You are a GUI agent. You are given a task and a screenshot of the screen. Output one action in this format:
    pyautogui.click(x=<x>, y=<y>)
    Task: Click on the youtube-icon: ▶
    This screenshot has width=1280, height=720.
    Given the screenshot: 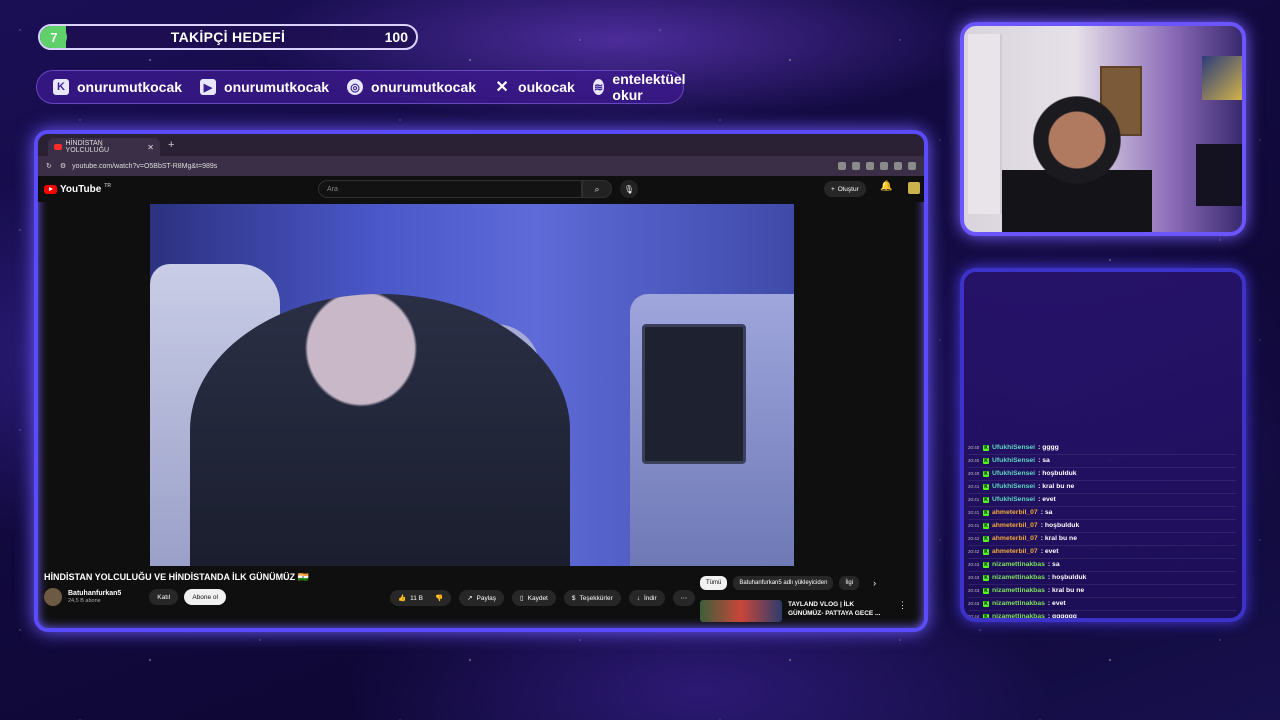 What is the action you would take?
    pyautogui.click(x=208, y=87)
    